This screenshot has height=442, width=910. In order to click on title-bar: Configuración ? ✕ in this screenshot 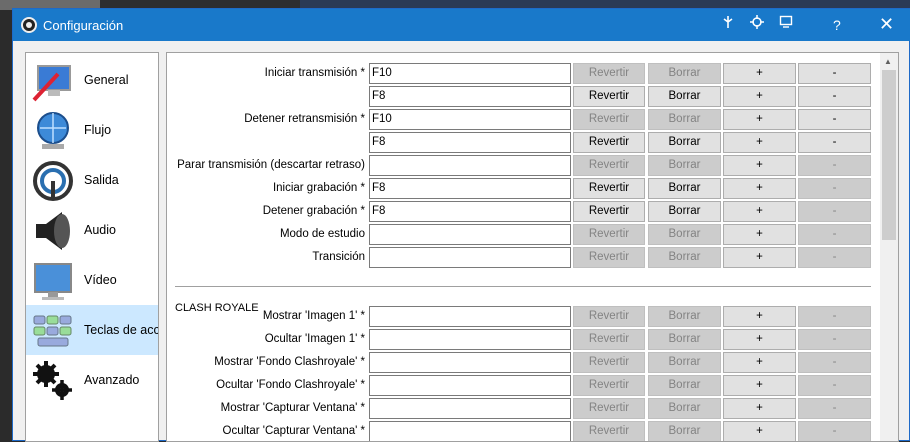, I will do `click(461, 25)`.